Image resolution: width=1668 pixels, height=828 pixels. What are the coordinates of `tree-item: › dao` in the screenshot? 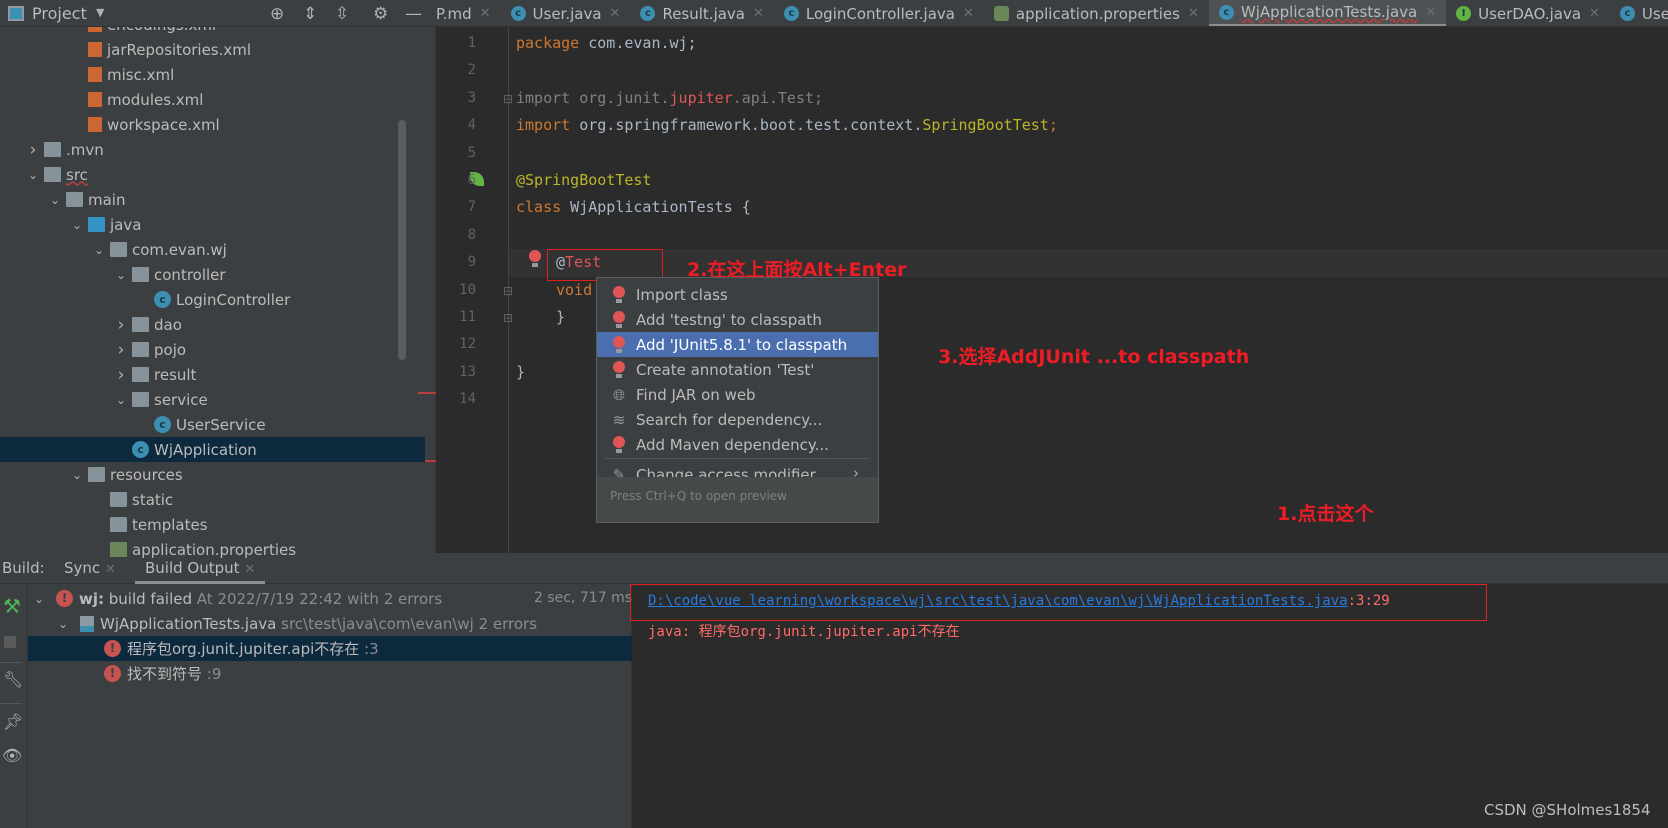 It's located at (212, 324).